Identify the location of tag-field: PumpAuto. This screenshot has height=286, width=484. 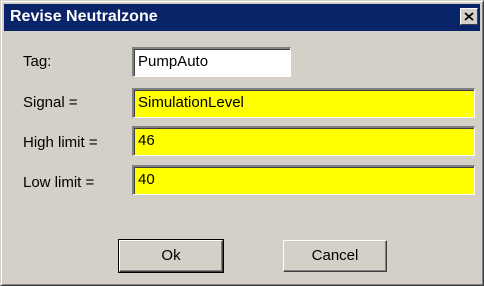
(211, 62).